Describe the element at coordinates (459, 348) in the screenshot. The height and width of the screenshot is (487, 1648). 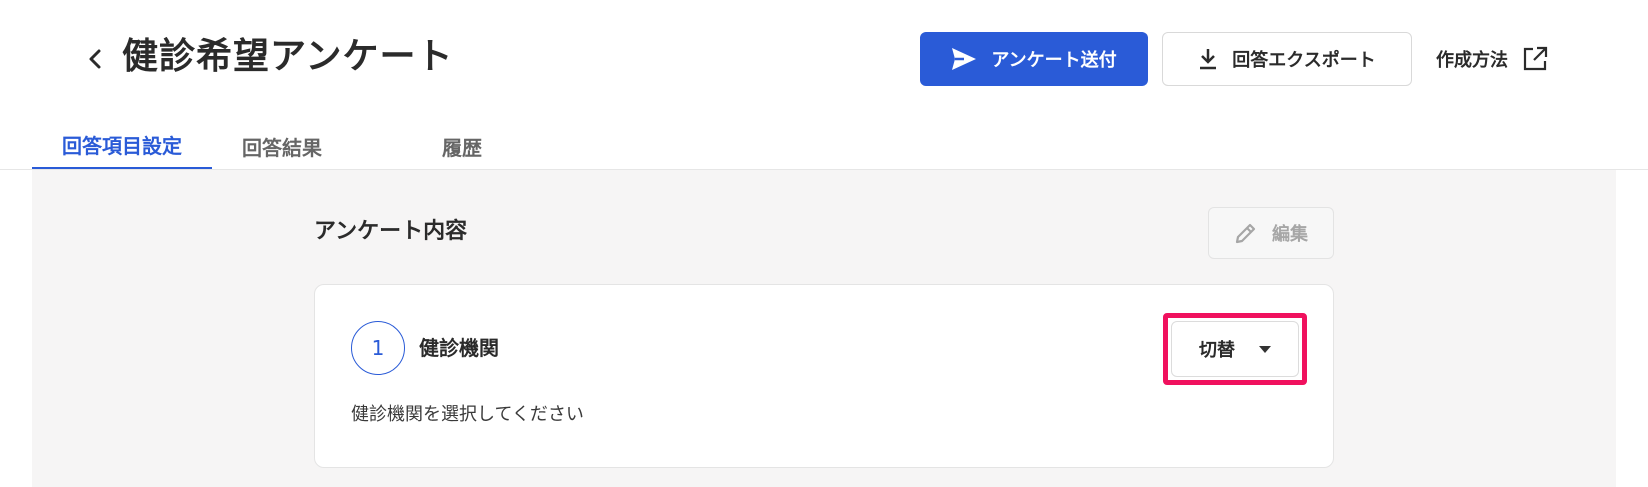
I see `question-title: 健診機関` at that location.